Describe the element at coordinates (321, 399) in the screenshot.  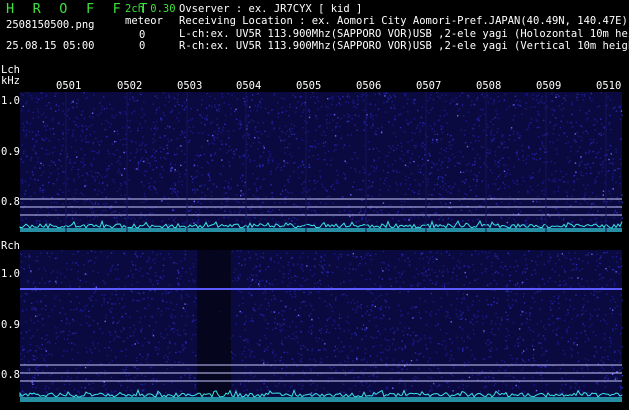
I see `rch-level-base` at that location.